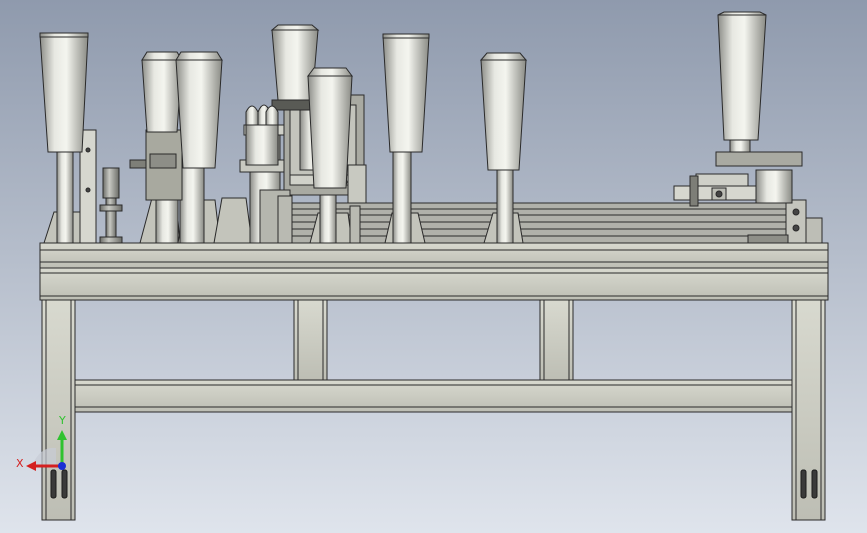  What do you see at coordinates (556, 221) in the screenshot?
I see `linear-rail` at bounding box center [556, 221].